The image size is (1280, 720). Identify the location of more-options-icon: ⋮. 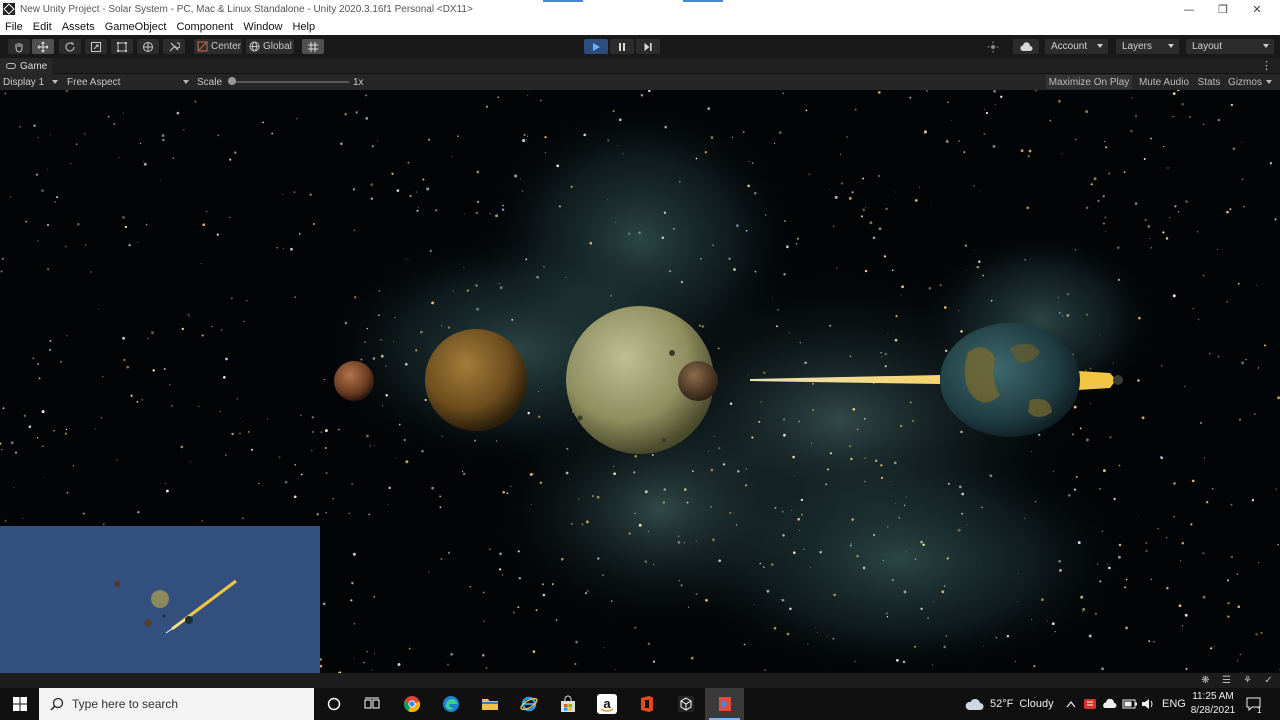
(1266, 65).